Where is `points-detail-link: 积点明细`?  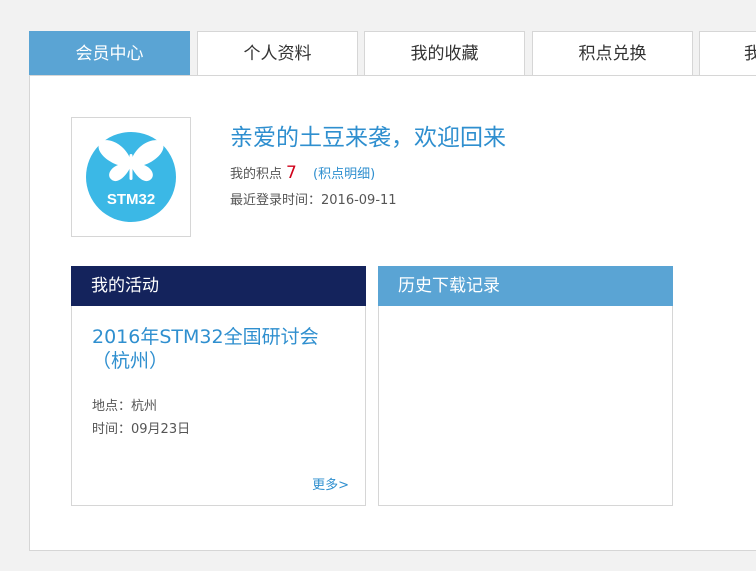
points-detail-link: 积点明细 is located at coordinates (344, 174).